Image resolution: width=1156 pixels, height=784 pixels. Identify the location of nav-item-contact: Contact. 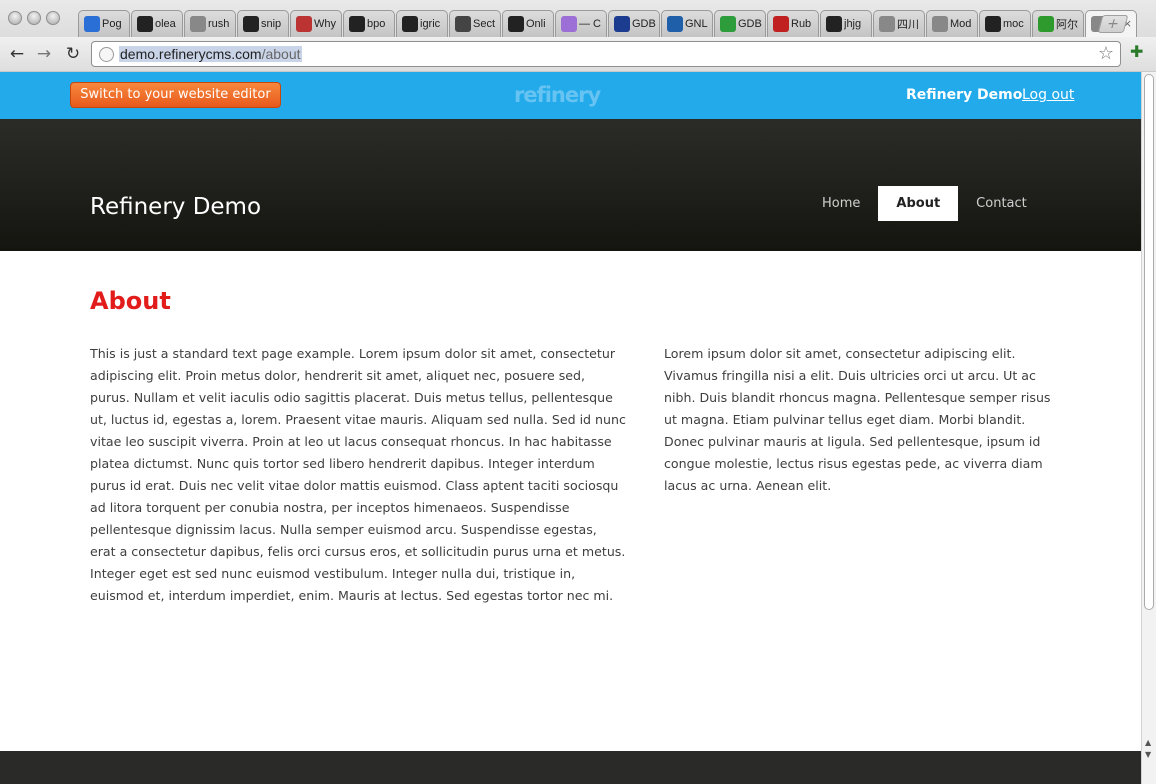
(1001, 203).